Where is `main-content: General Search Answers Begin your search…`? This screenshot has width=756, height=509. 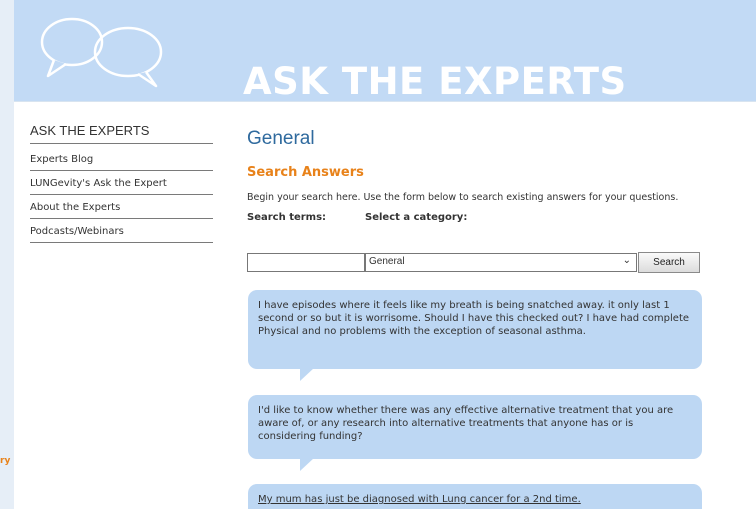
main-content: General Search Answers Begin your search… is located at coordinates (497, 177).